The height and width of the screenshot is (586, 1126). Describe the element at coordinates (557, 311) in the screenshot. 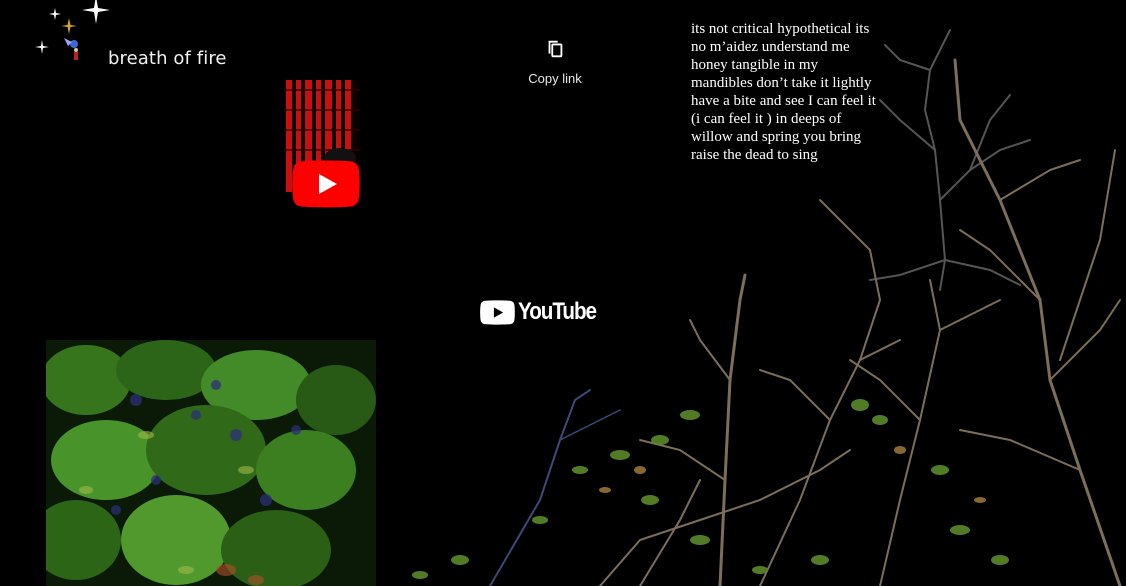

I see `youtube-wordmark: YouTube` at that location.